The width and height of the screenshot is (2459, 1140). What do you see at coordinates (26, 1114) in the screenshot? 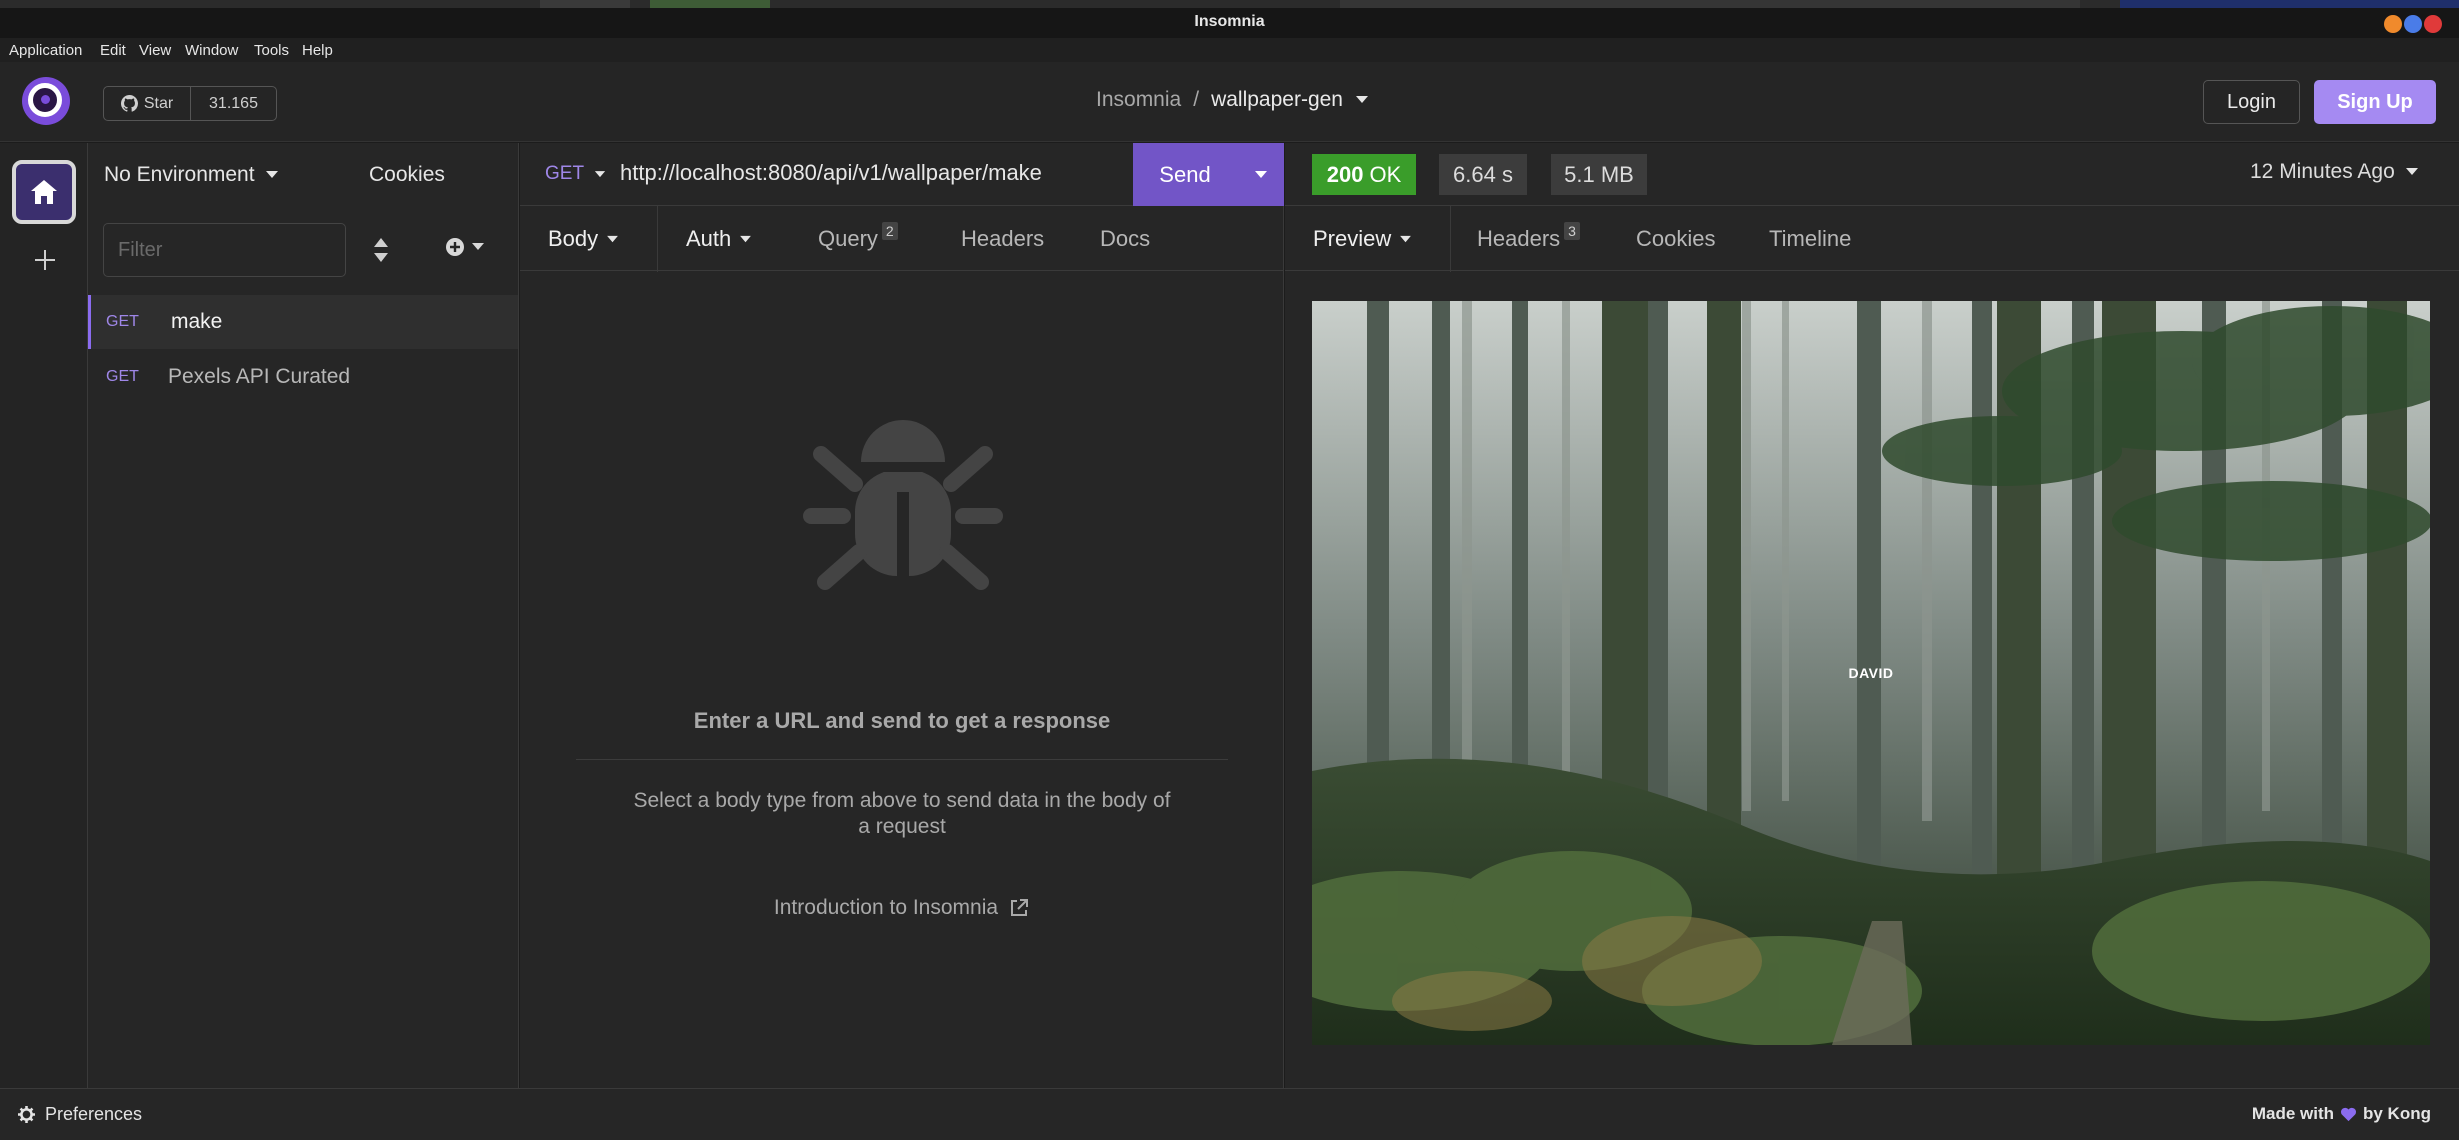
I see `gear-icon` at bounding box center [26, 1114].